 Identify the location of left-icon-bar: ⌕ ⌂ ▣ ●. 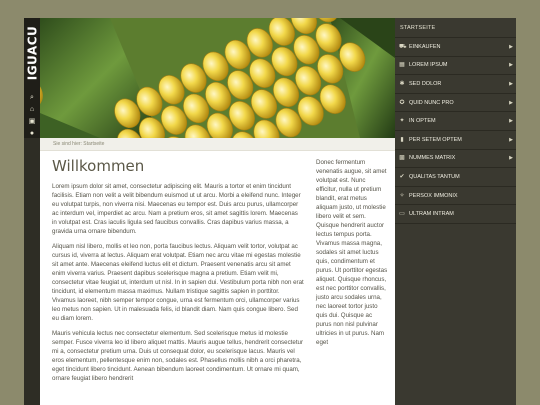
(32, 116).